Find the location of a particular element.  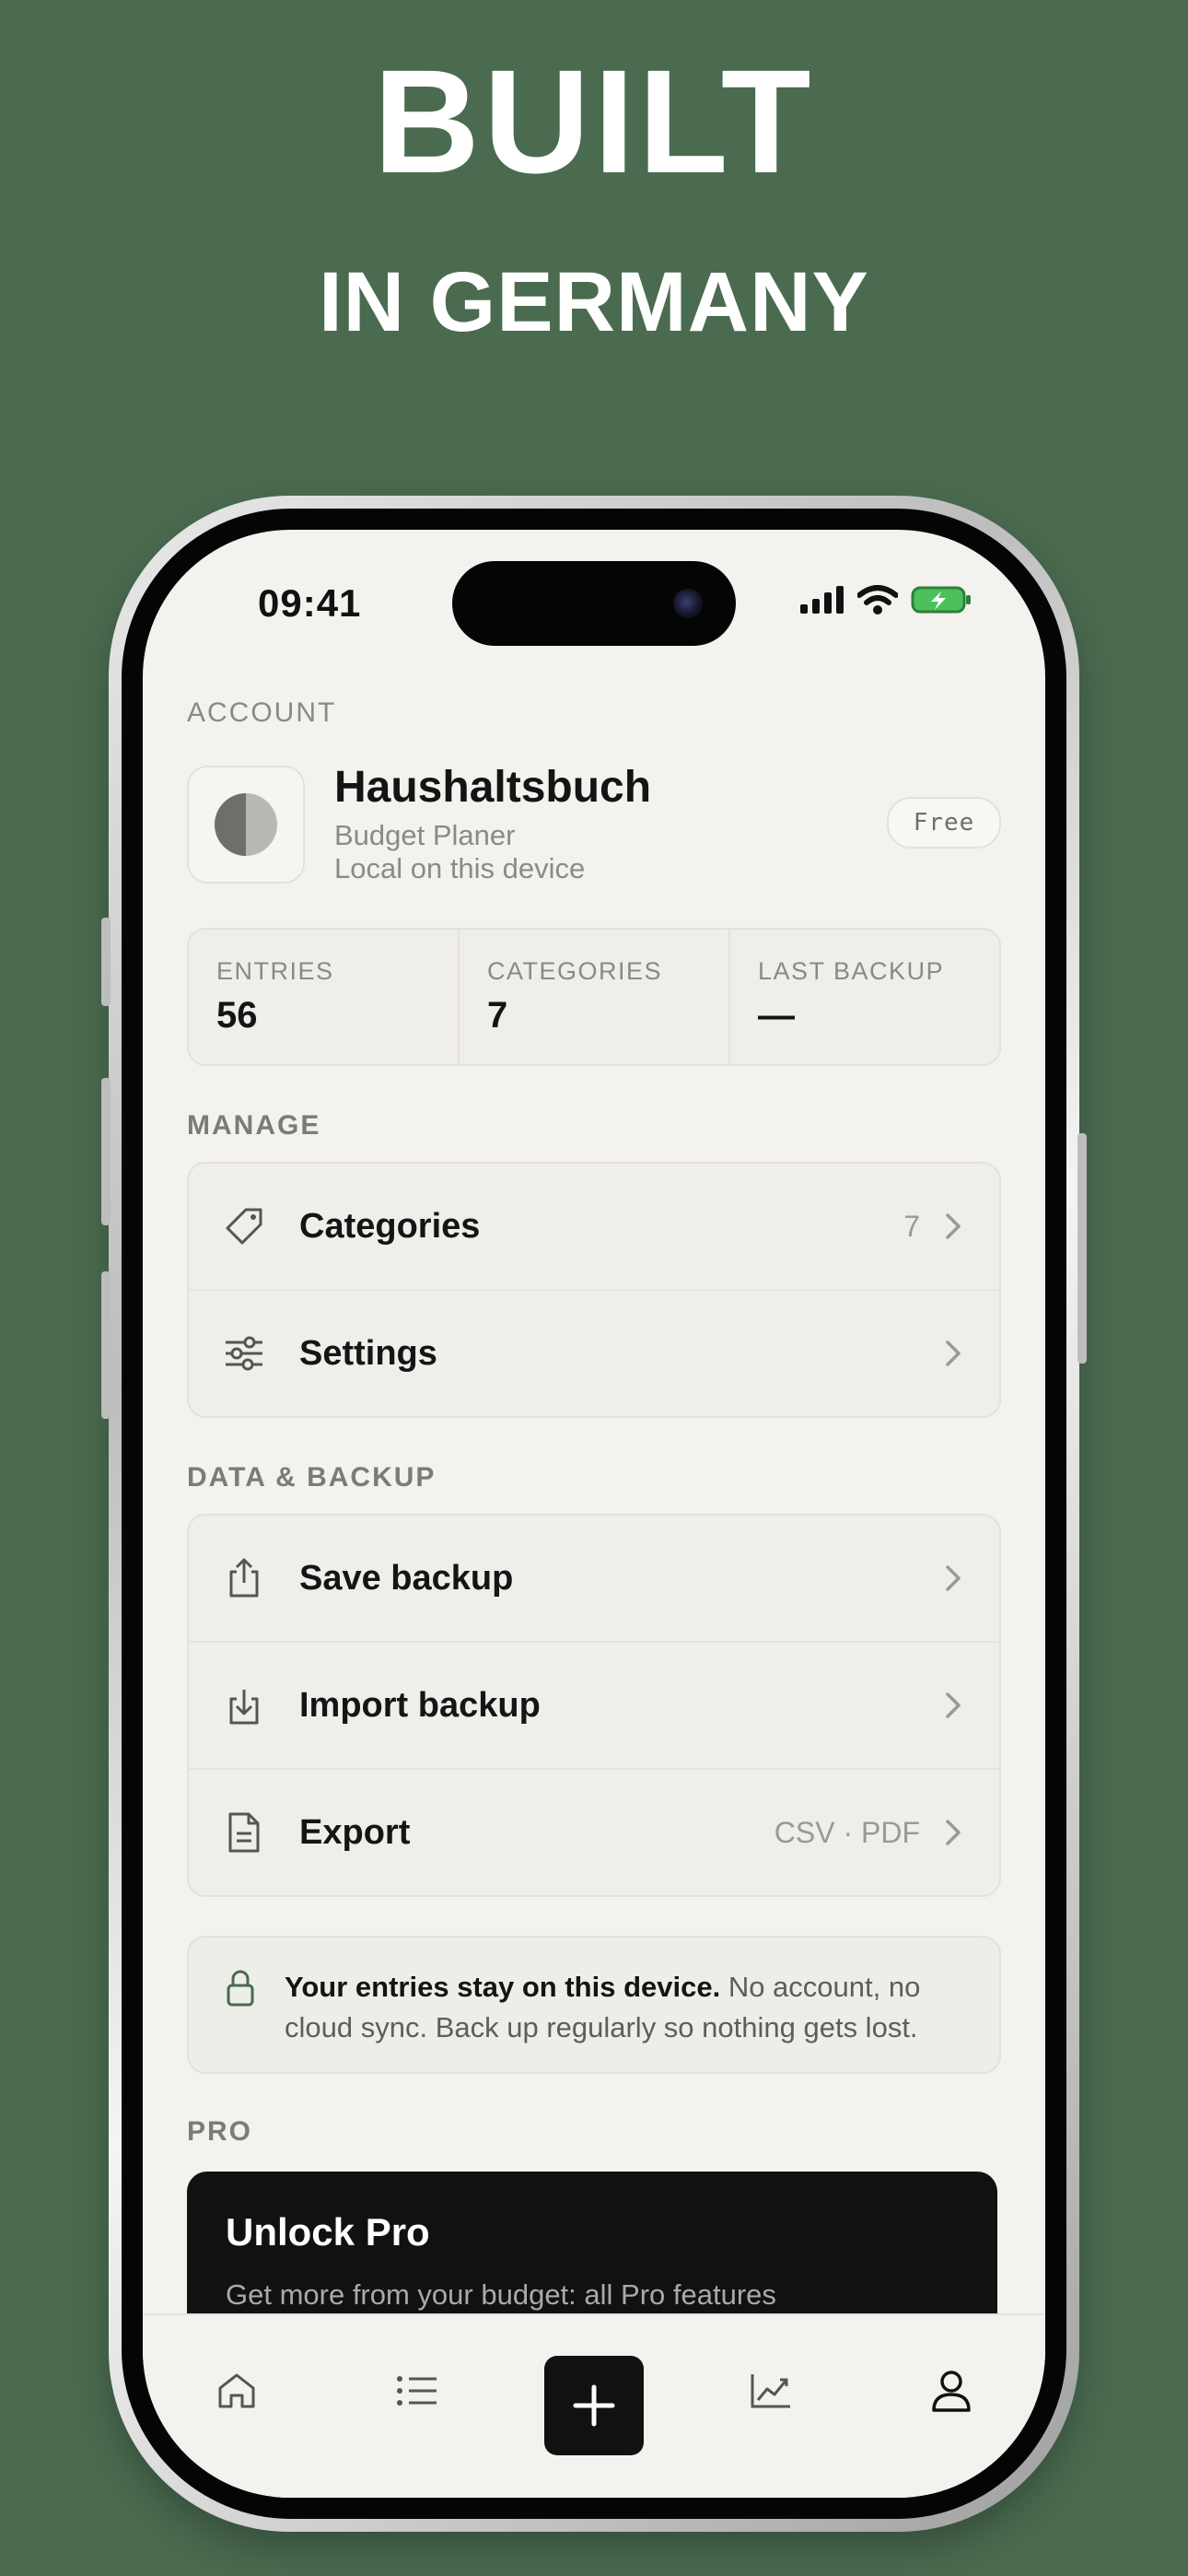

tab-list is located at coordinates (417, 2391).